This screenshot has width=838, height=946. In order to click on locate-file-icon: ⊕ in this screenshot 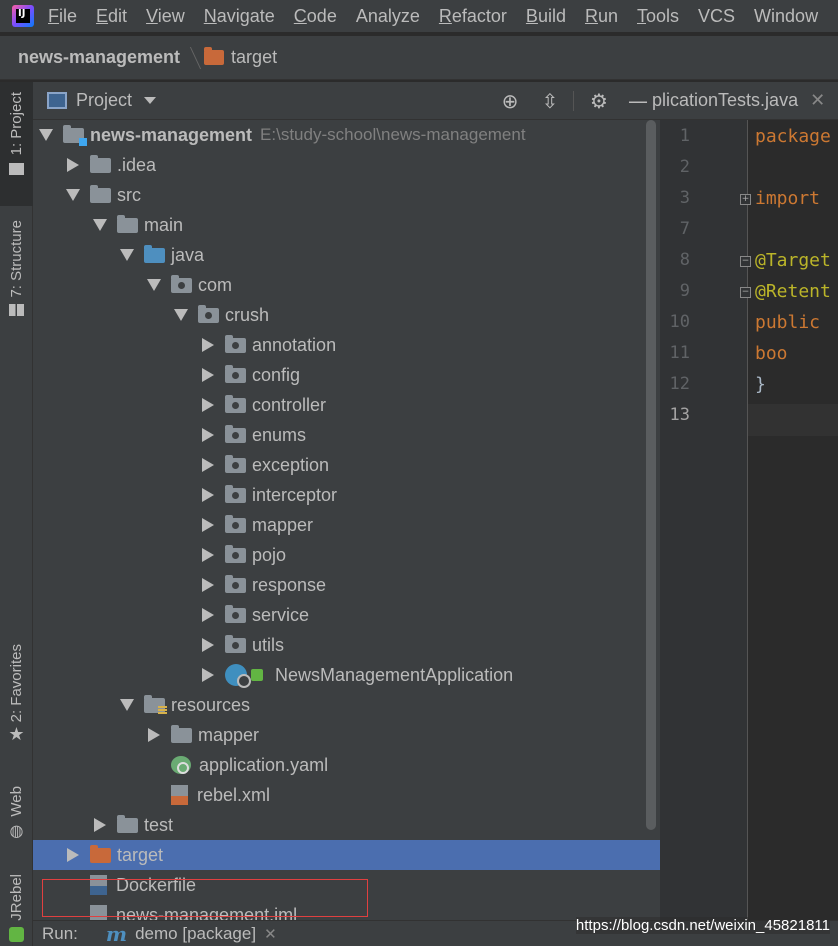, I will do `click(510, 101)`.